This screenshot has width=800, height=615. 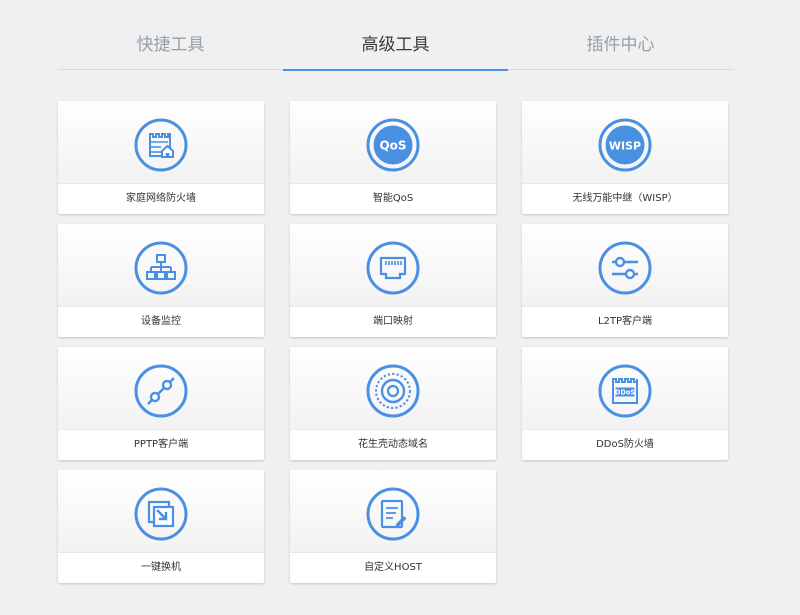 What do you see at coordinates (393, 321) in the screenshot?
I see `tool-label: 端口映射` at bounding box center [393, 321].